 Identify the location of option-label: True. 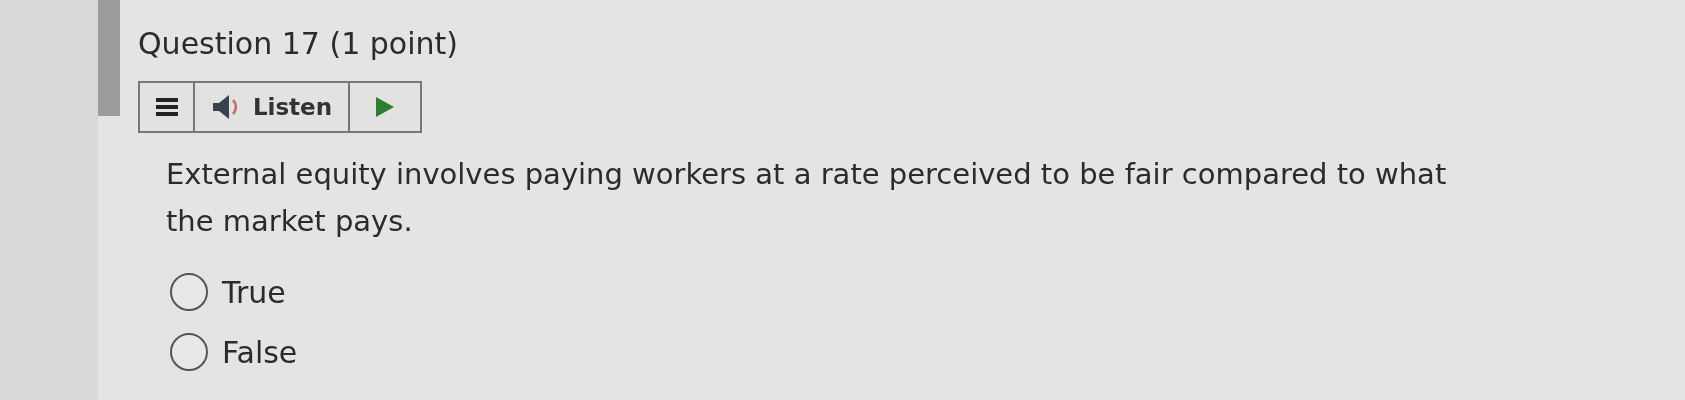
(254, 292).